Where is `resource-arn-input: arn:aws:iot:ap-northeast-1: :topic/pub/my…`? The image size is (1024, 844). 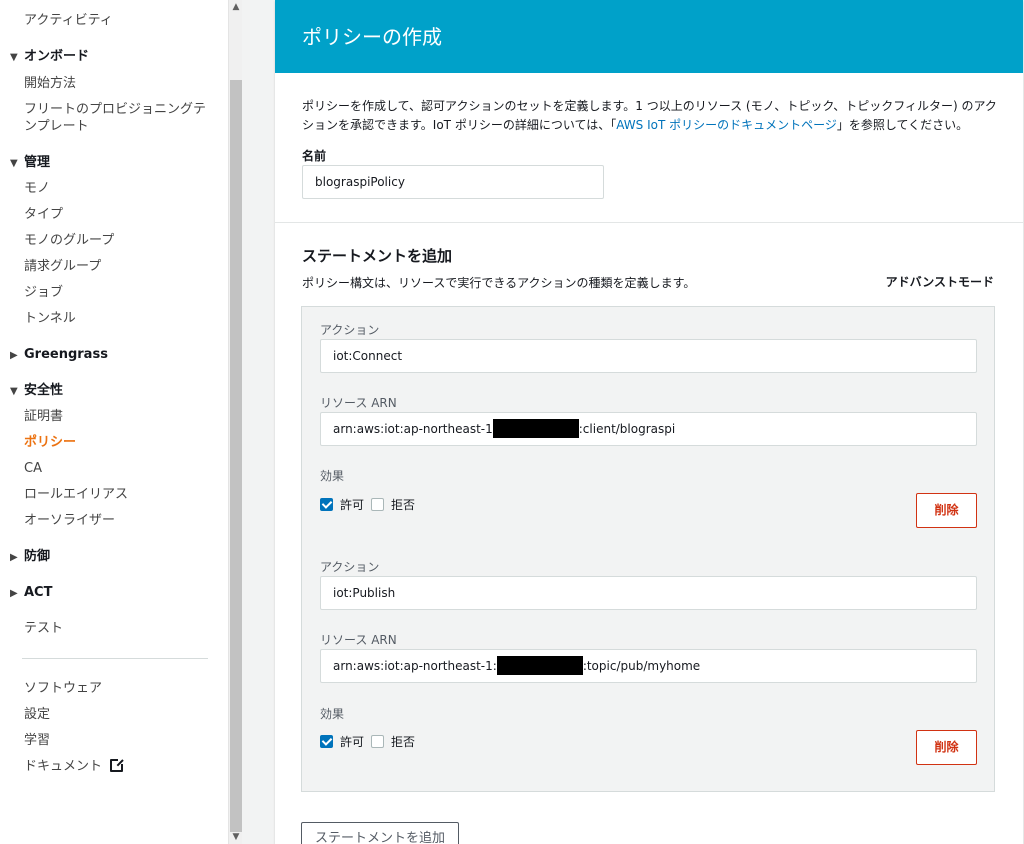 resource-arn-input: arn:aws:iot:ap-northeast-1: :topic/pub/my… is located at coordinates (648, 666).